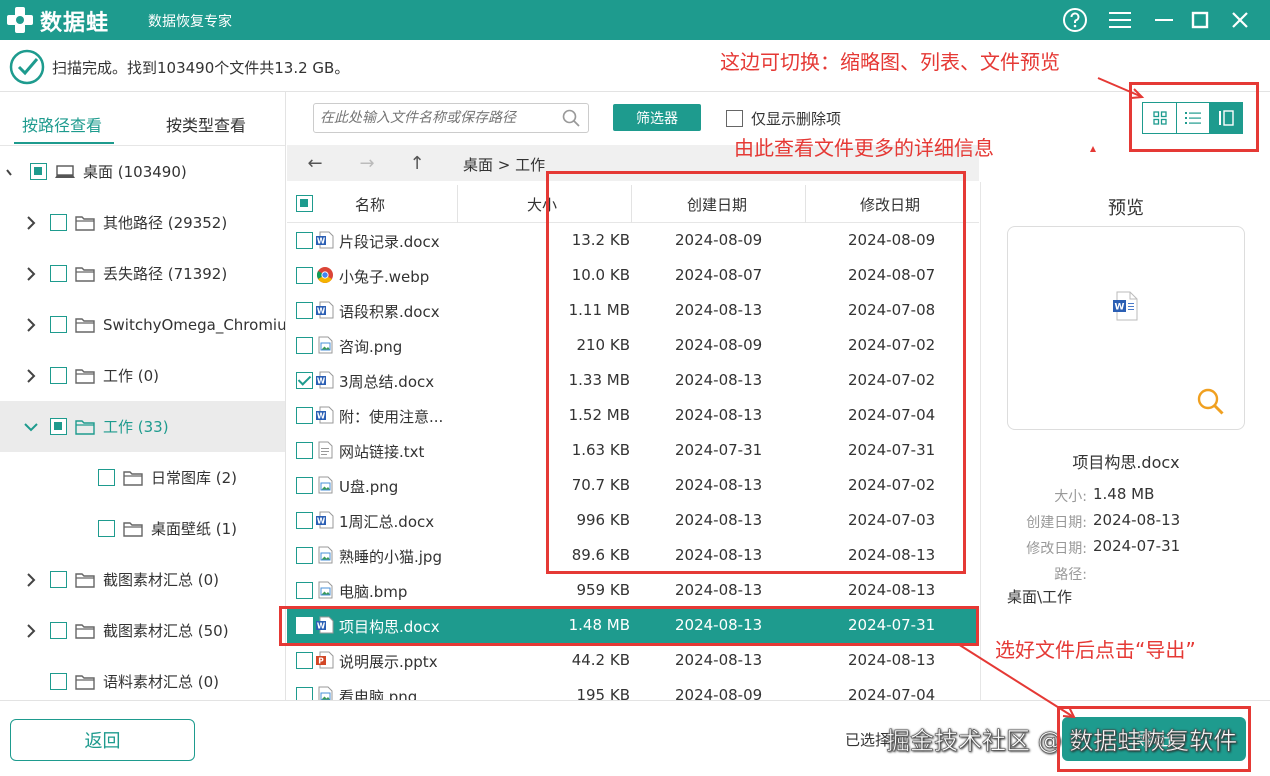  I want to click on preview-size-label: 大小:, so click(1070, 497).